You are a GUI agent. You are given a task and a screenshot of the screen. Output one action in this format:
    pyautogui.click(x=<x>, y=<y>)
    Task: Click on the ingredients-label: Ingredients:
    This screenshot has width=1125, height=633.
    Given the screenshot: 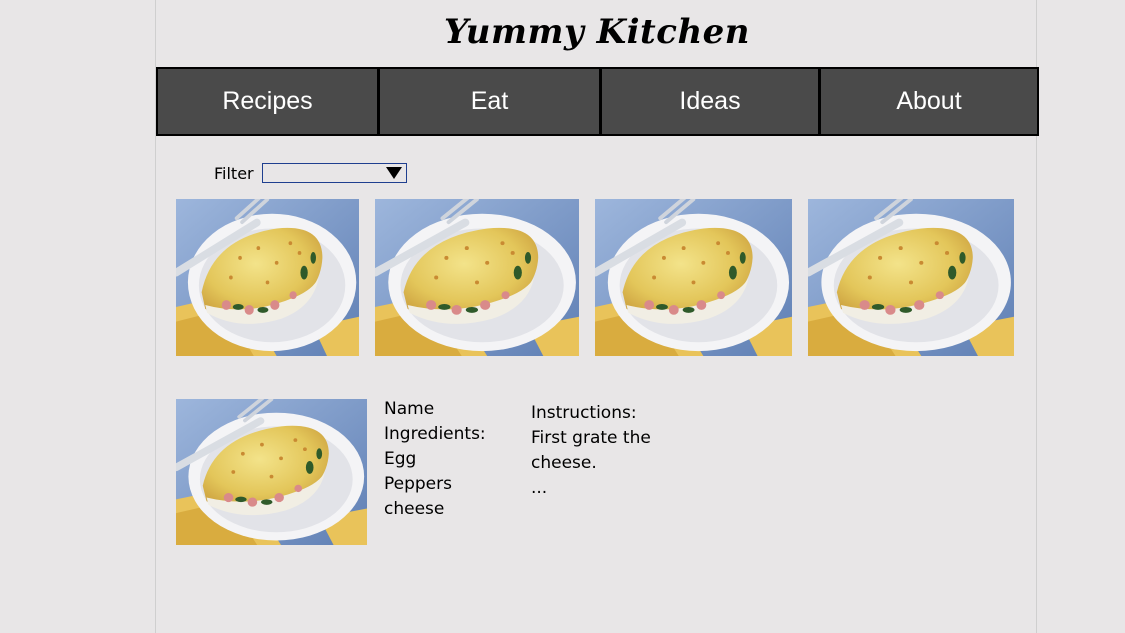 What is the action you would take?
    pyautogui.click(x=435, y=434)
    